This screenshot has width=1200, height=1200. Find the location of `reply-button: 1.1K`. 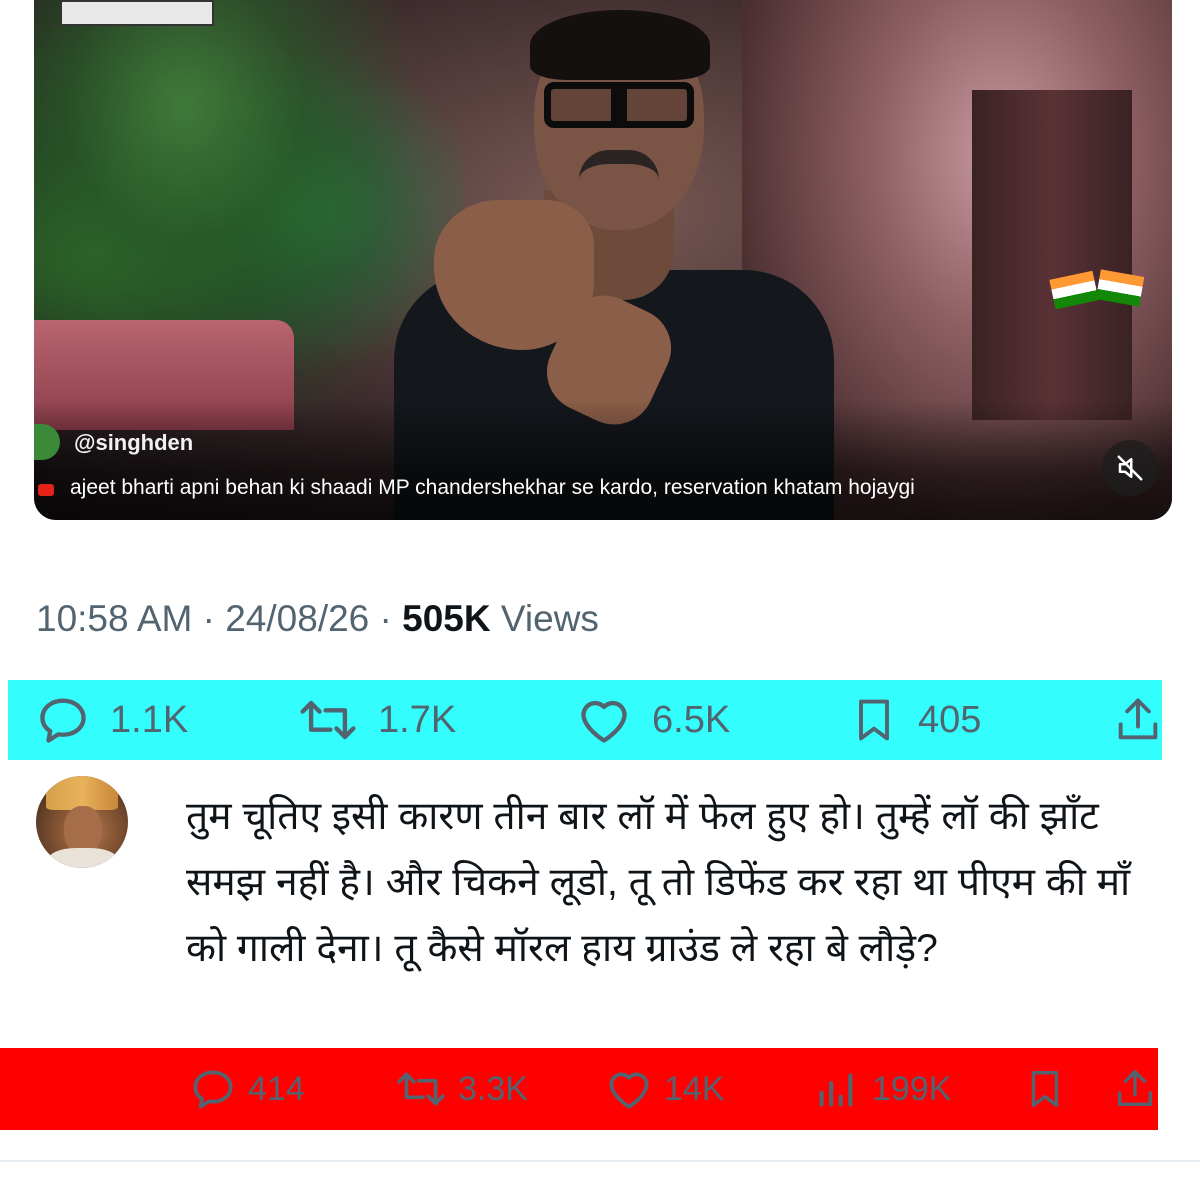

reply-button: 1.1K is located at coordinates (111, 720).